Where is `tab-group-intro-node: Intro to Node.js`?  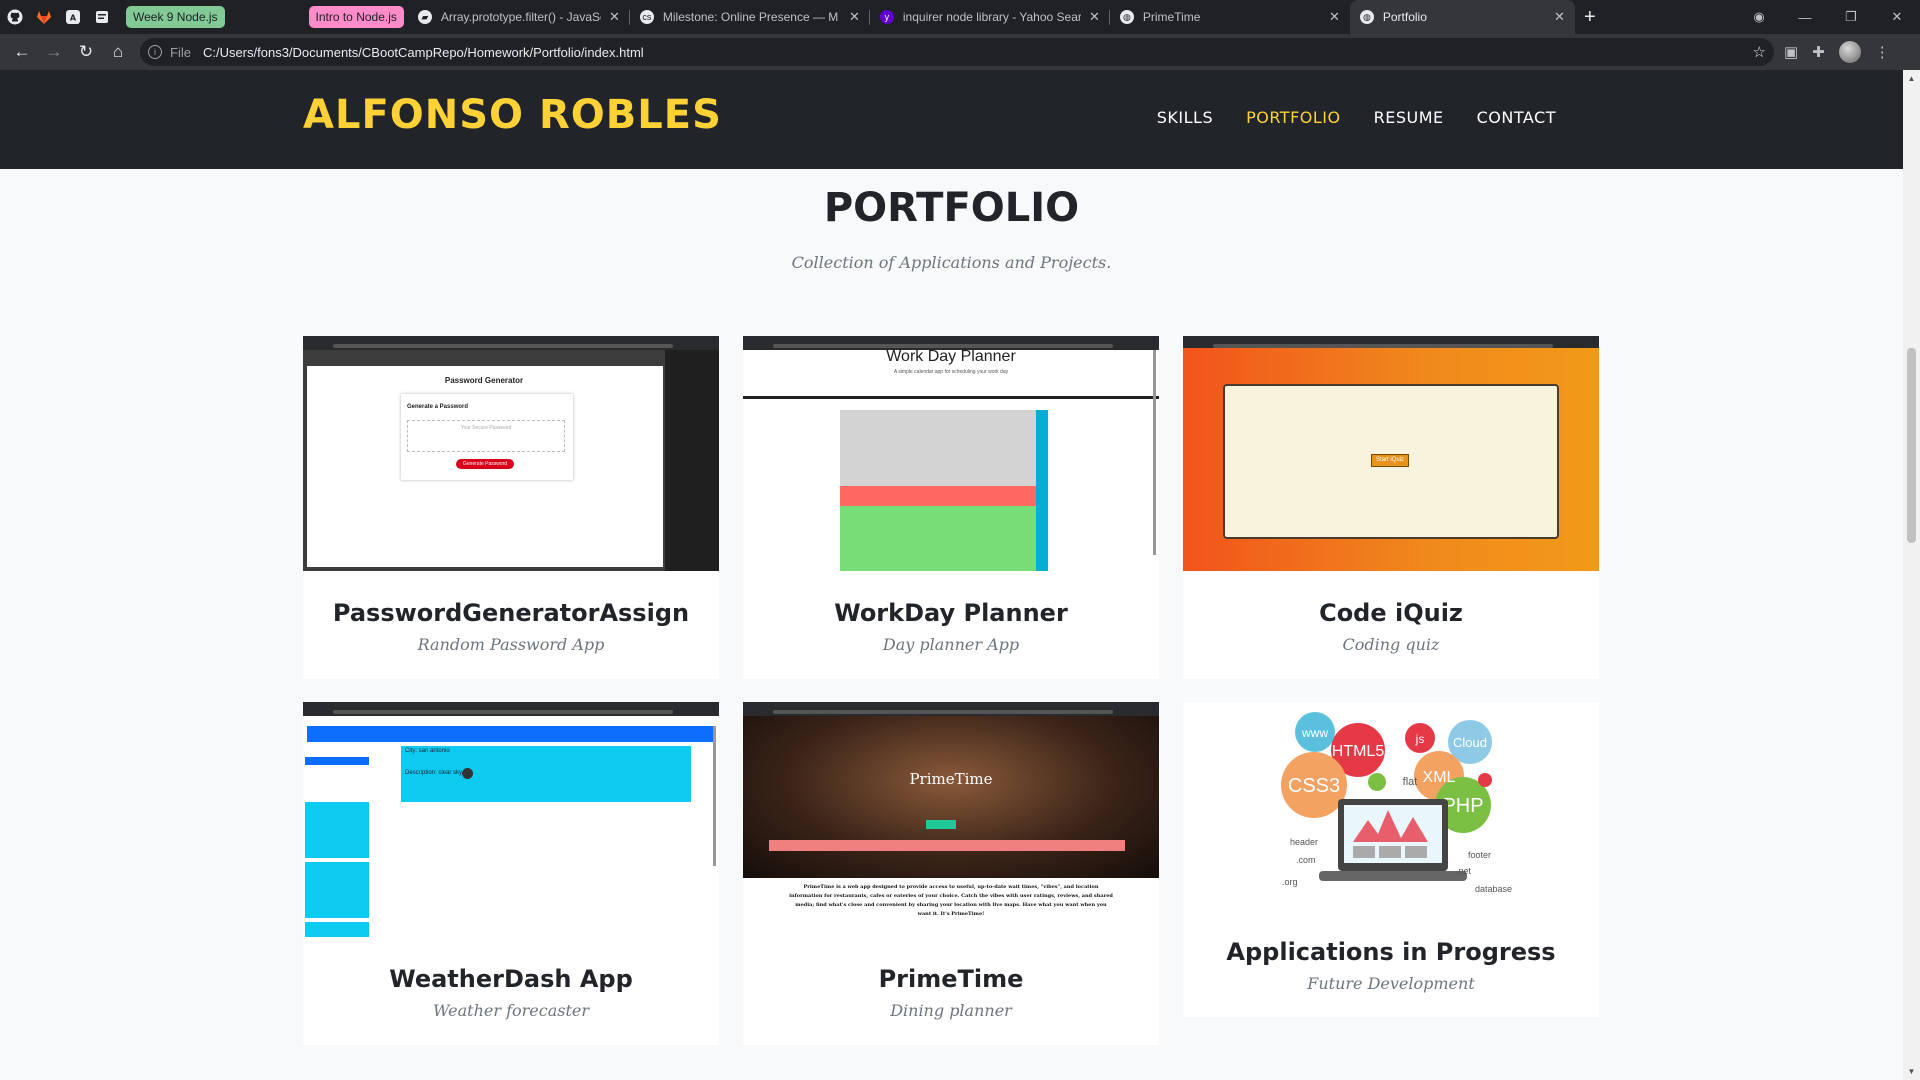 tab-group-intro-node: Intro to Node.js is located at coordinates (356, 17).